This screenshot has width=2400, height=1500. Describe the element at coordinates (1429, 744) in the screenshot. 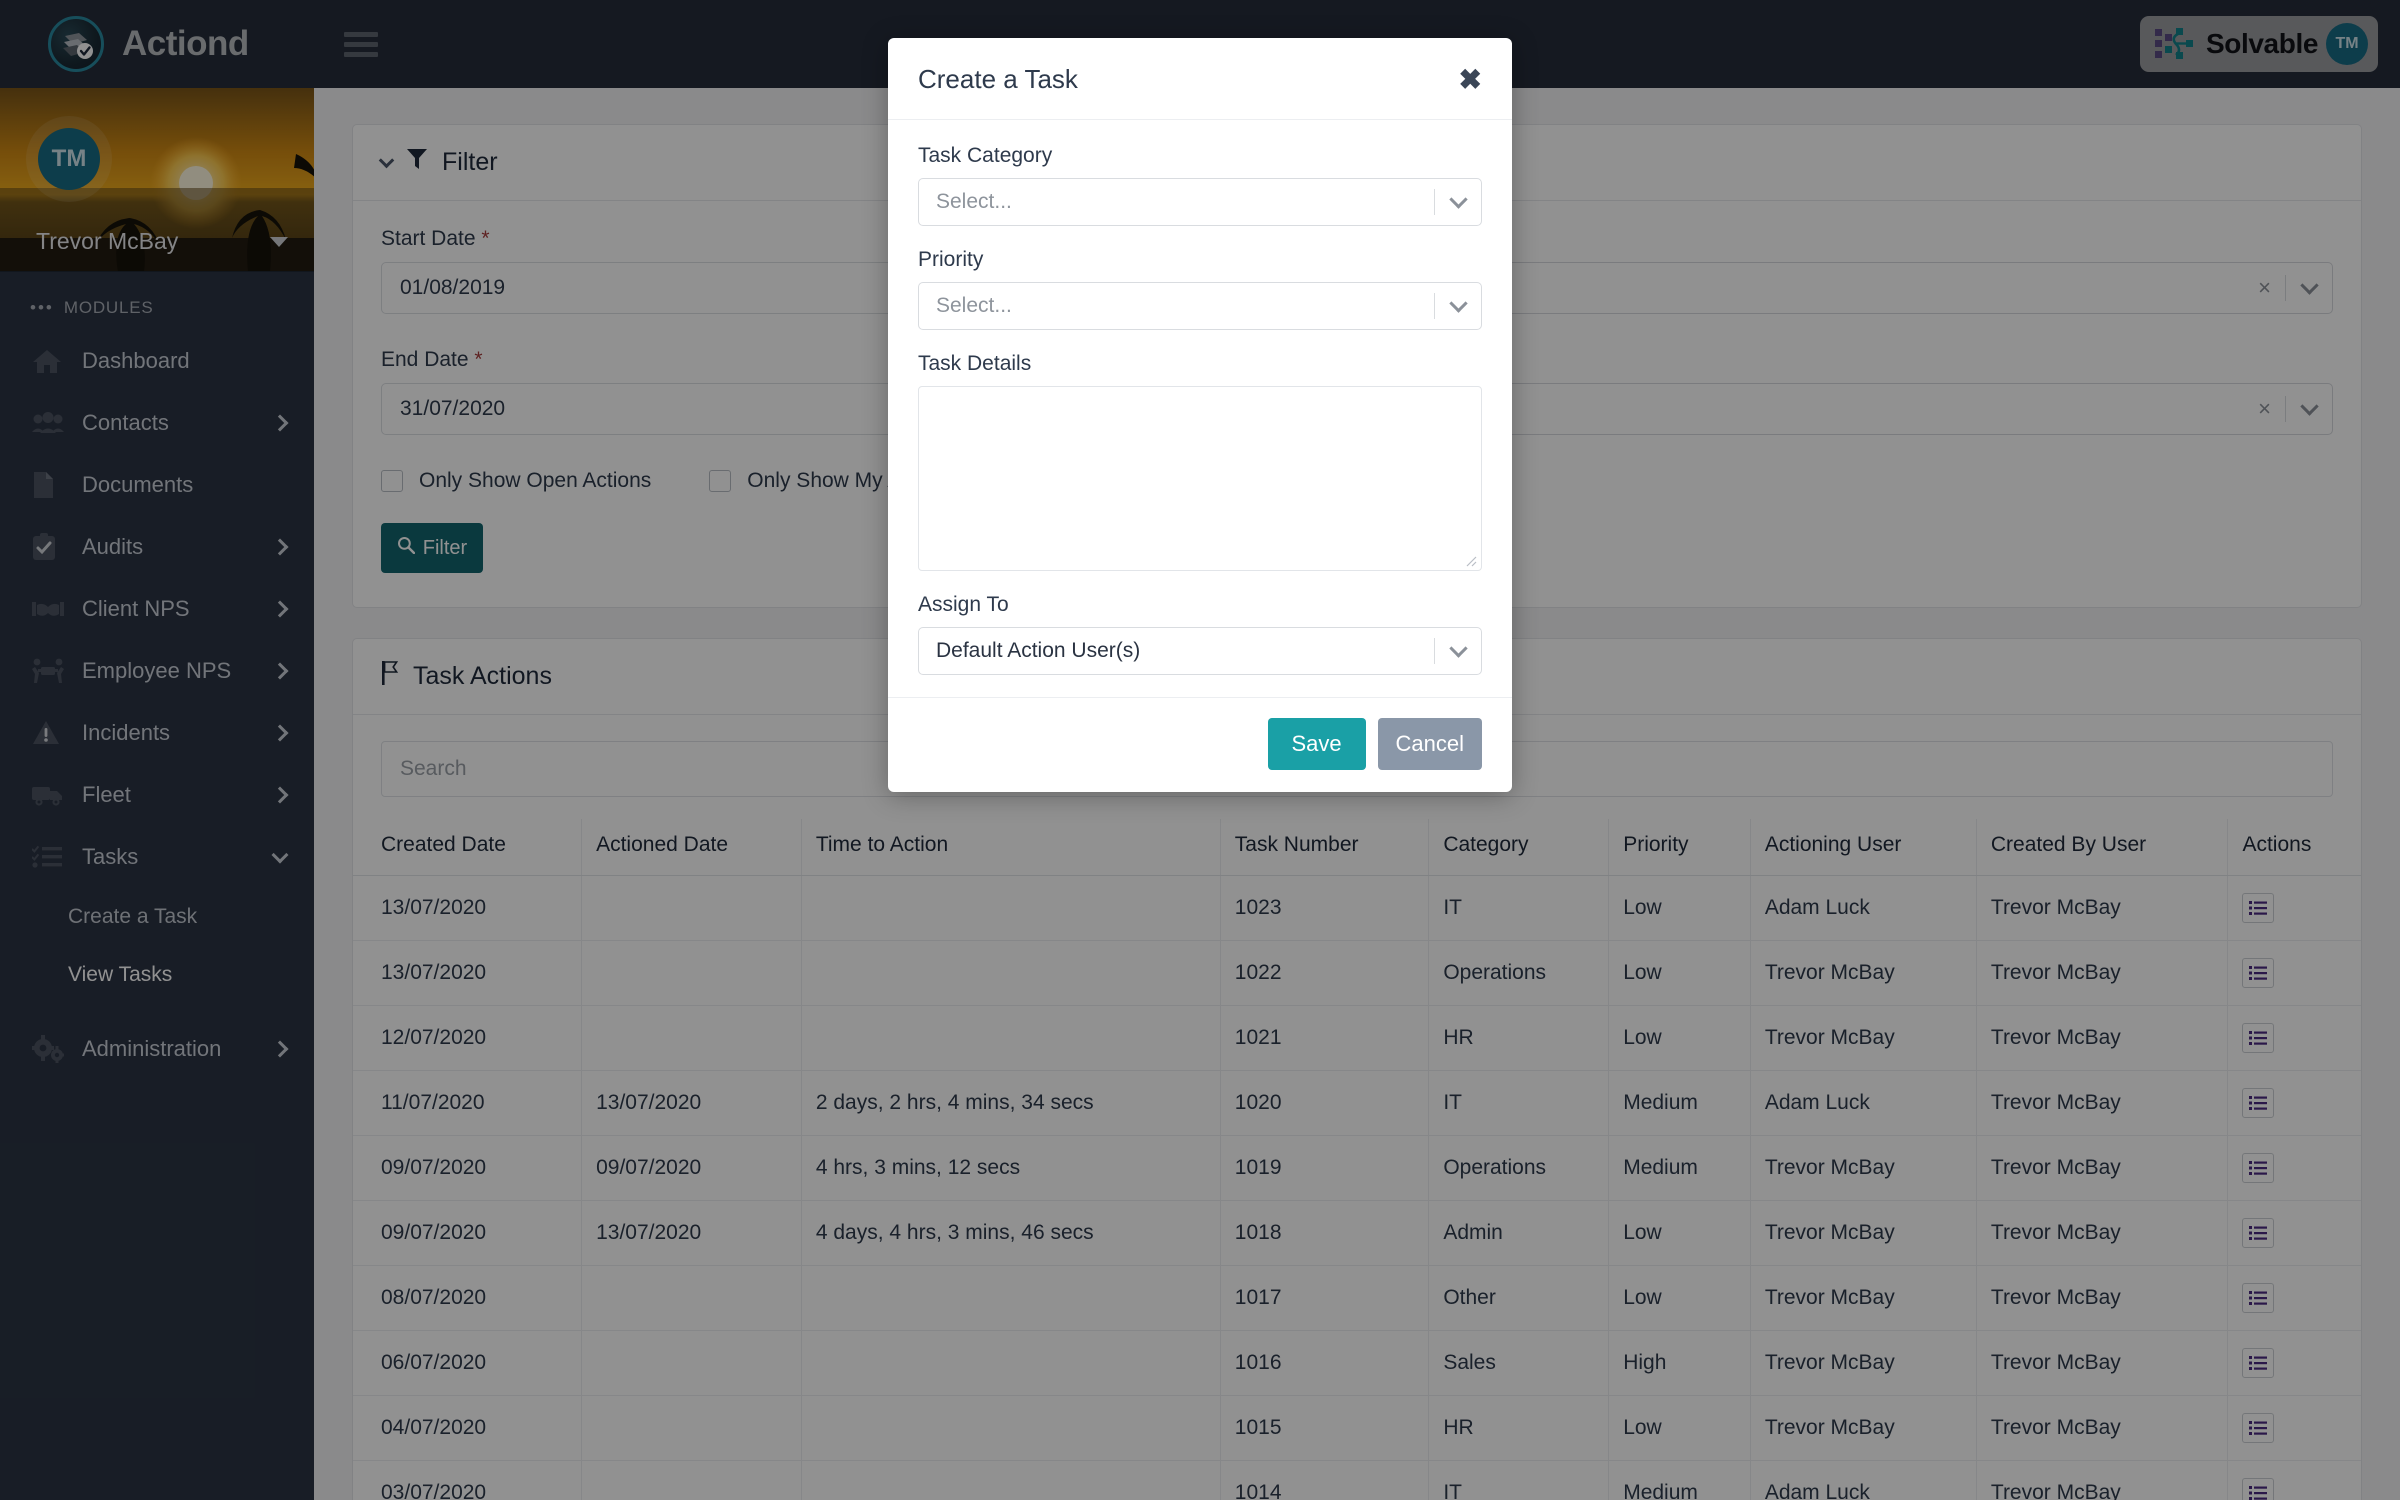

I see `cancel-button: Cancel` at that location.